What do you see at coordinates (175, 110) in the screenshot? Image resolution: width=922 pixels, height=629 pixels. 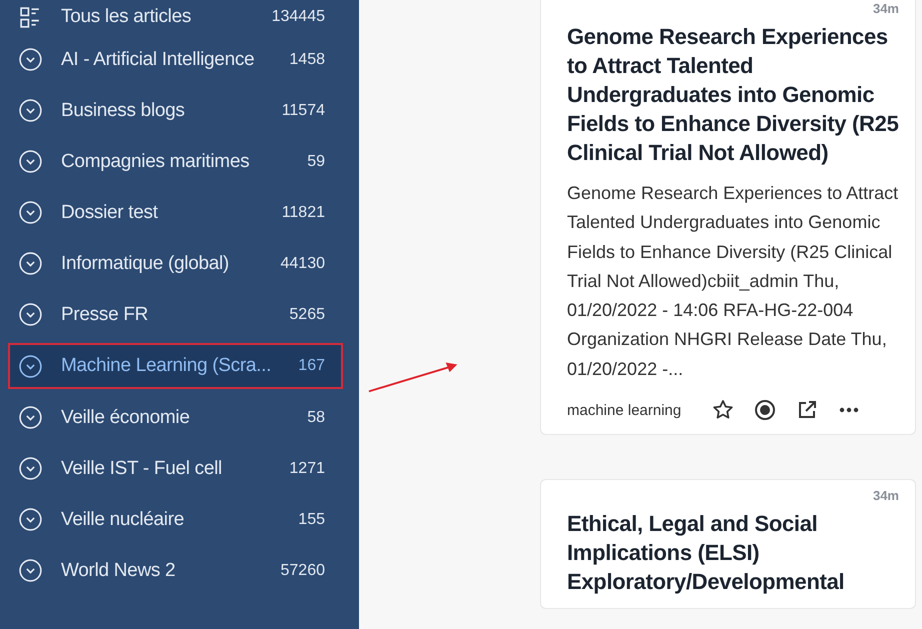 I see `sidebar-item: Business blogs 11574` at bounding box center [175, 110].